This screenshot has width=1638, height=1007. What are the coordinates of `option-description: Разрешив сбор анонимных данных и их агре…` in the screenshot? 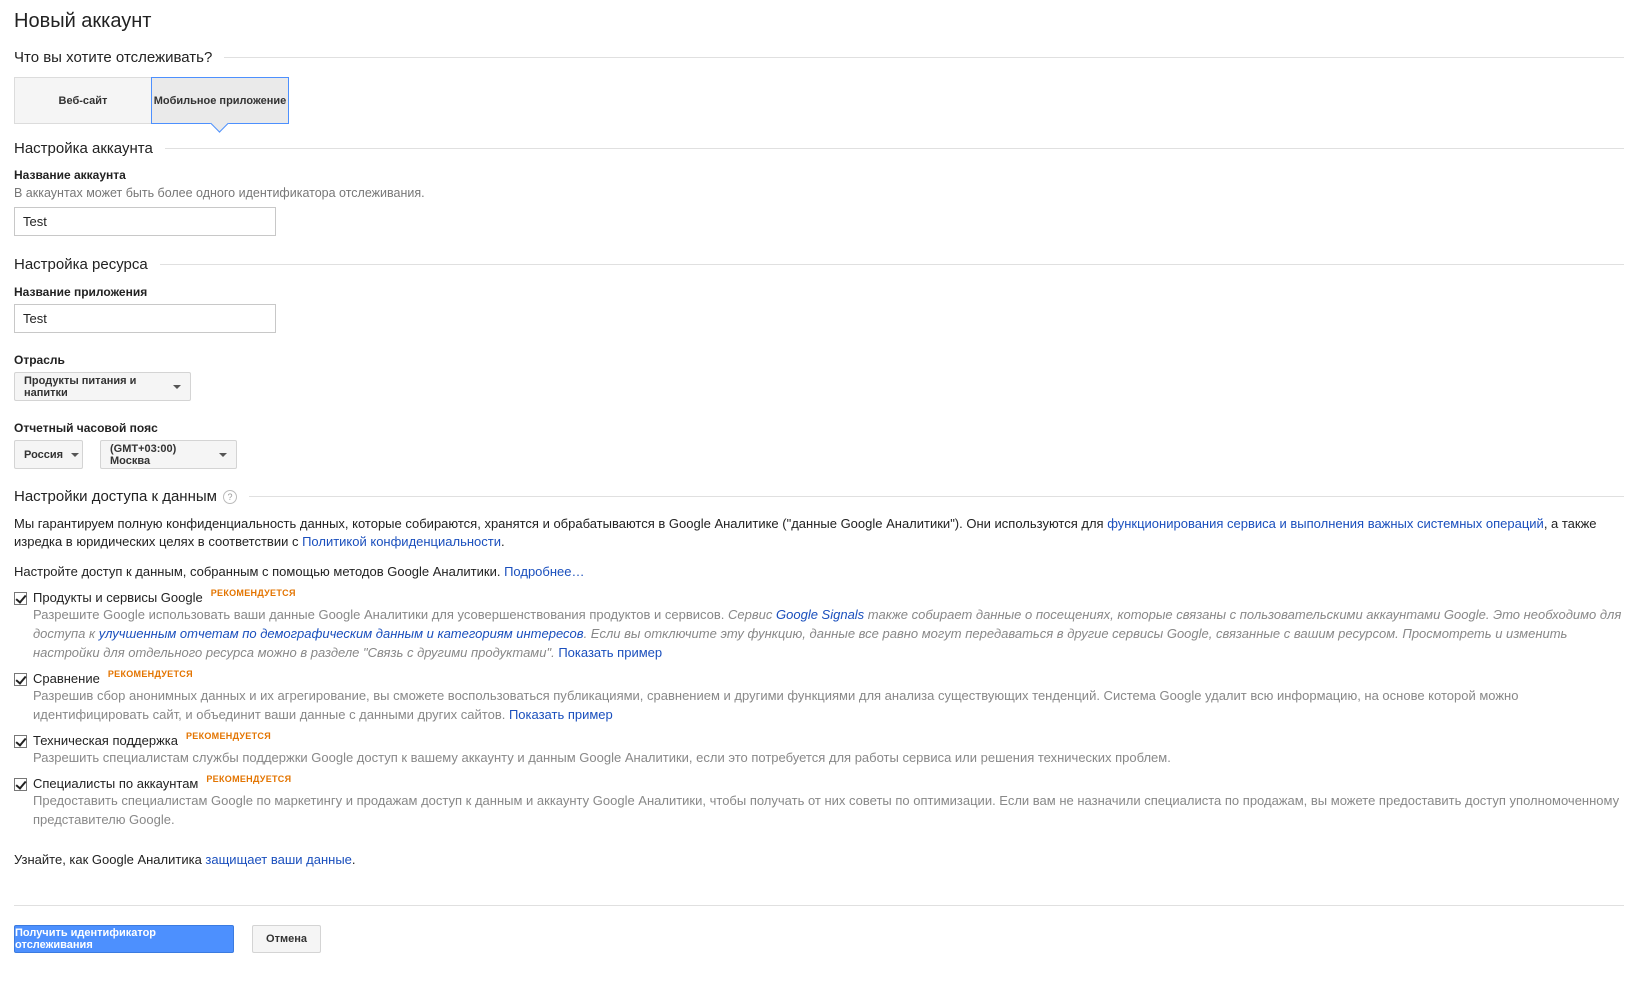 It's located at (828, 705).